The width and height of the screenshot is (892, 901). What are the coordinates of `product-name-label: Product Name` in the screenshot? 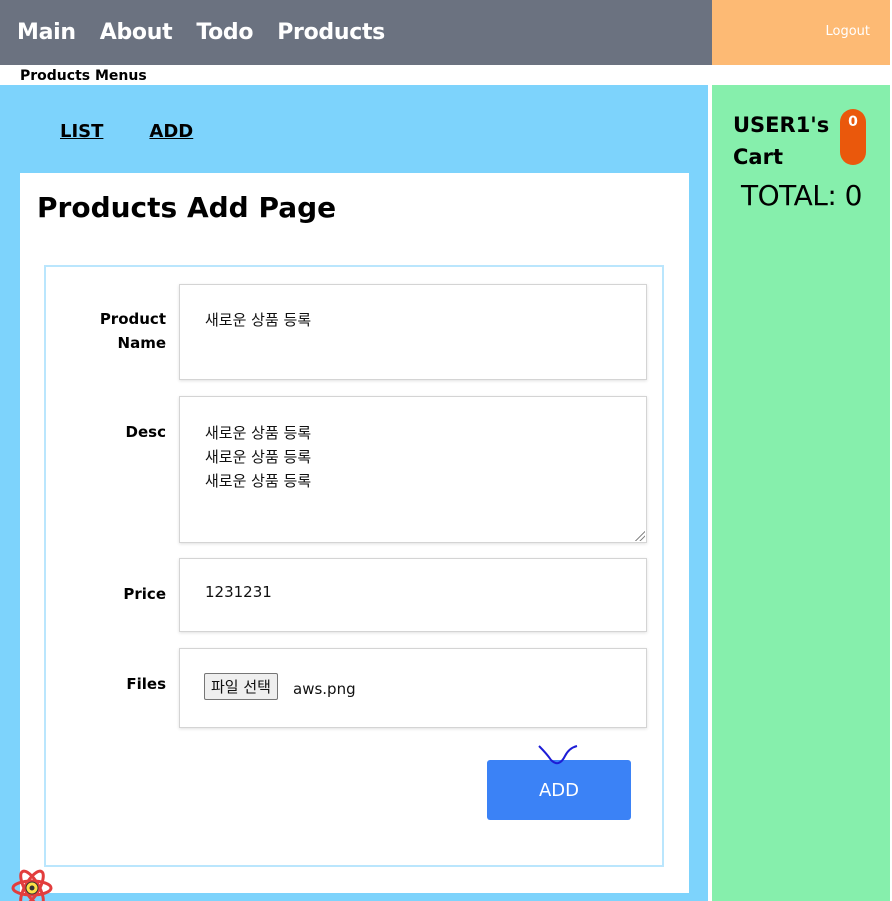 It's located at (106, 331).